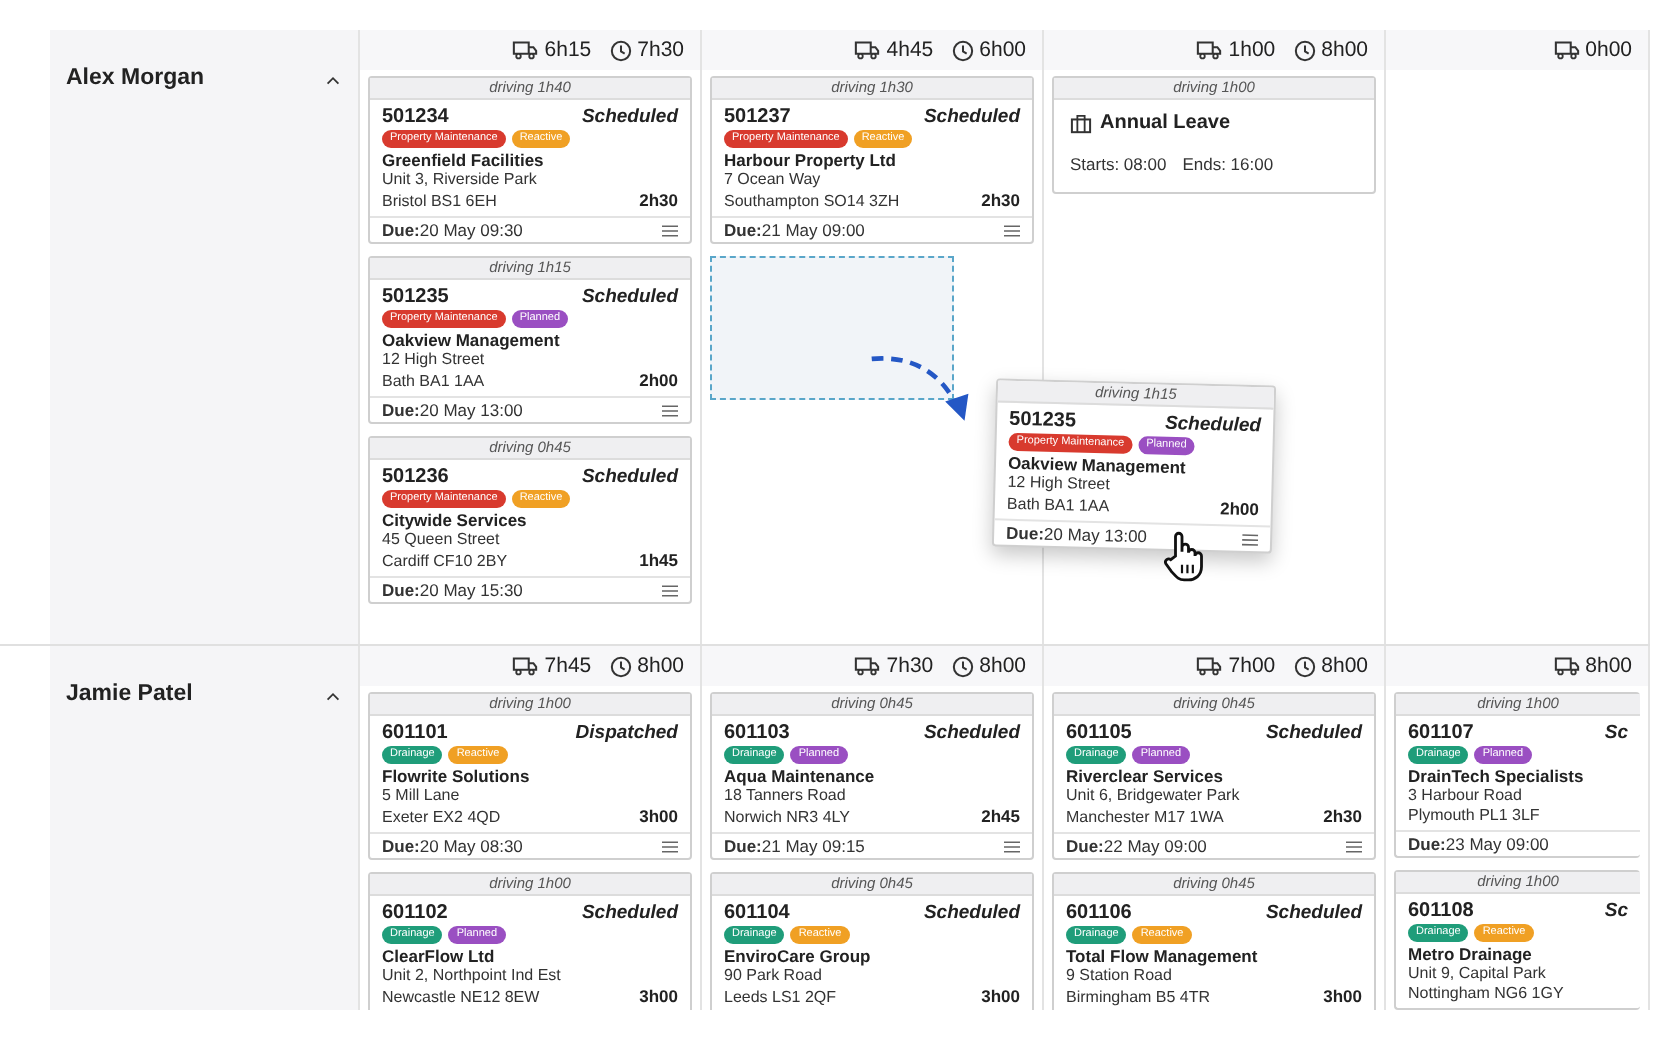 Image resolution: width=1680 pixels, height=1040 pixels. What do you see at coordinates (800, 776) in the screenshot?
I see `client-name: Aqua Maintenance` at bounding box center [800, 776].